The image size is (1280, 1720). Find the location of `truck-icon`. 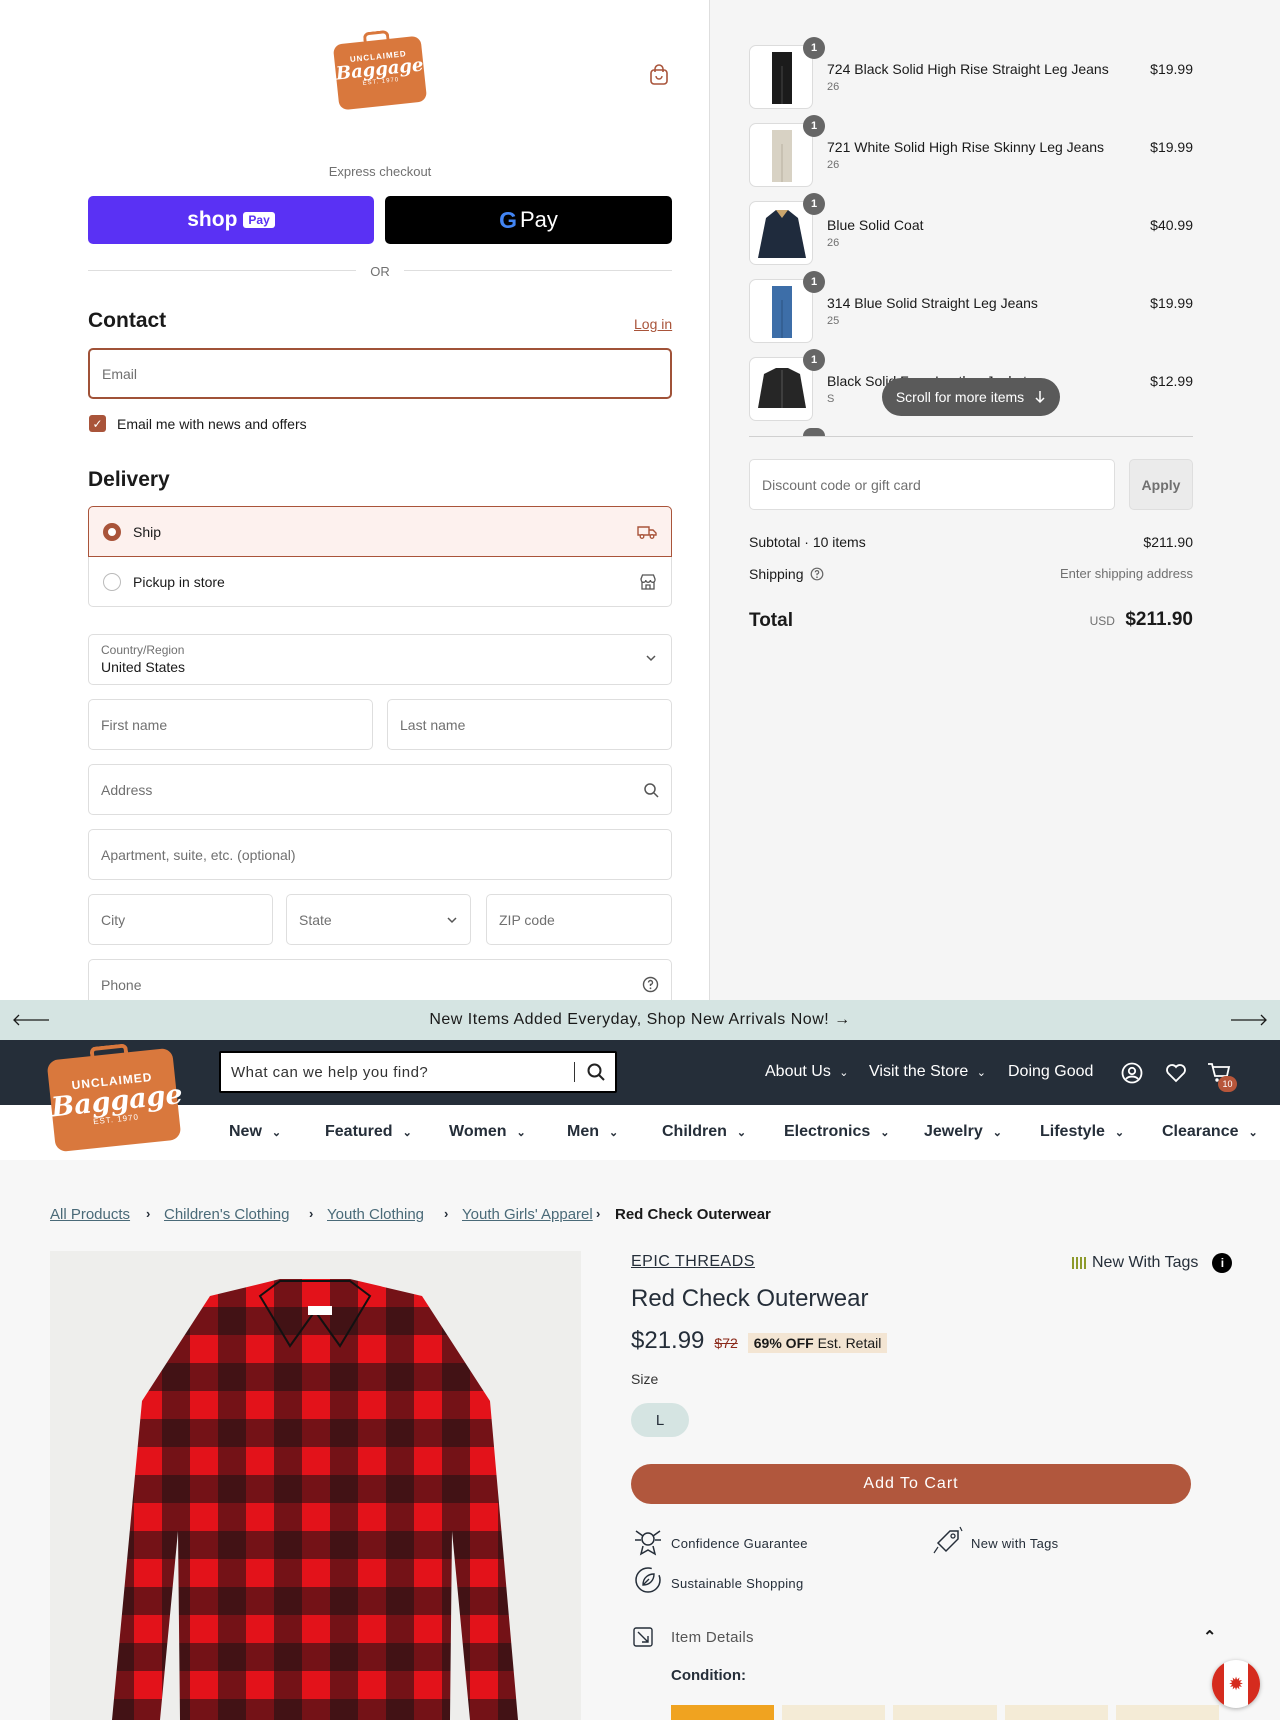

truck-icon is located at coordinates (647, 532).